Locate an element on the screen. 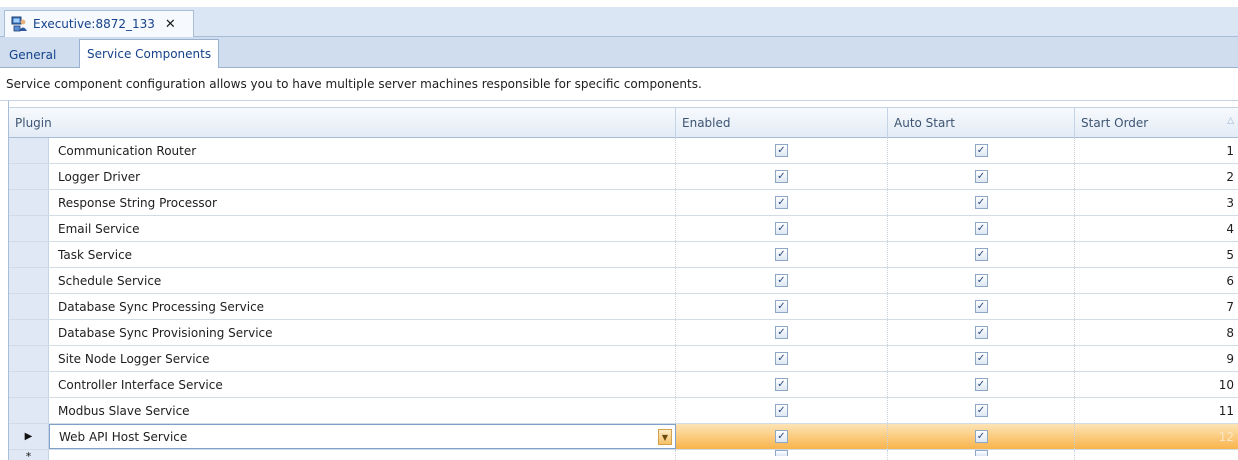 This screenshot has width=1238, height=460. table-row: Email Service ✓ ✓ 4 is located at coordinates (623, 229).